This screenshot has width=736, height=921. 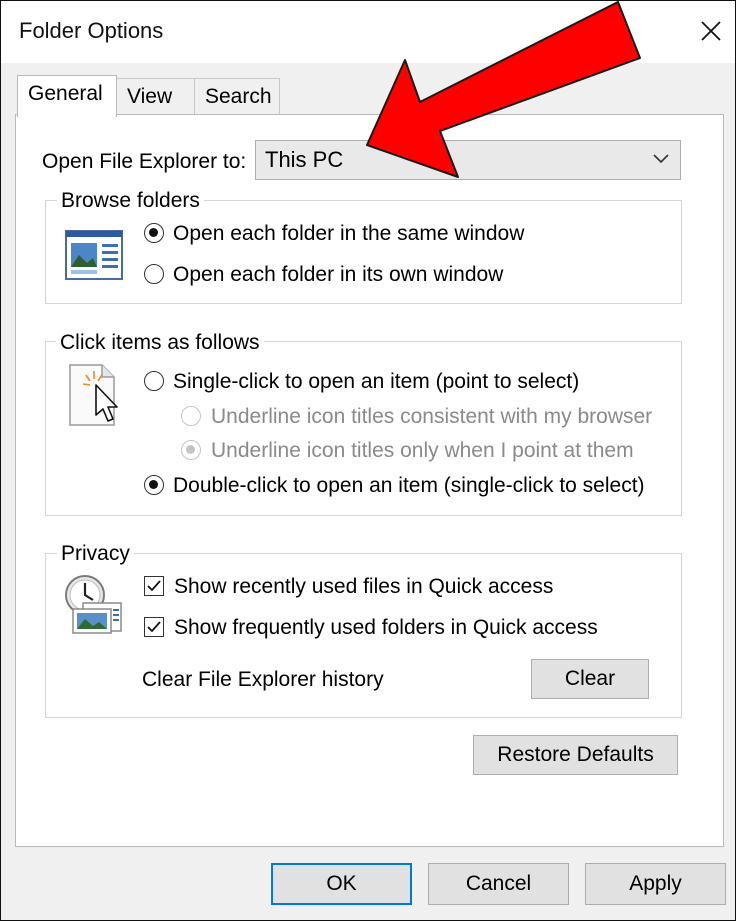 What do you see at coordinates (130, 201) in the screenshot?
I see `browse-folders-title: Browse folders` at bounding box center [130, 201].